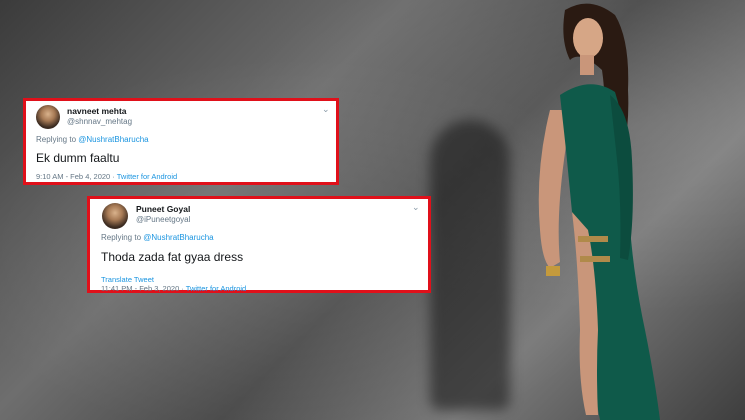 The image size is (745, 420). I want to click on tweet-text: Ek dumm faaltu, so click(78, 158).